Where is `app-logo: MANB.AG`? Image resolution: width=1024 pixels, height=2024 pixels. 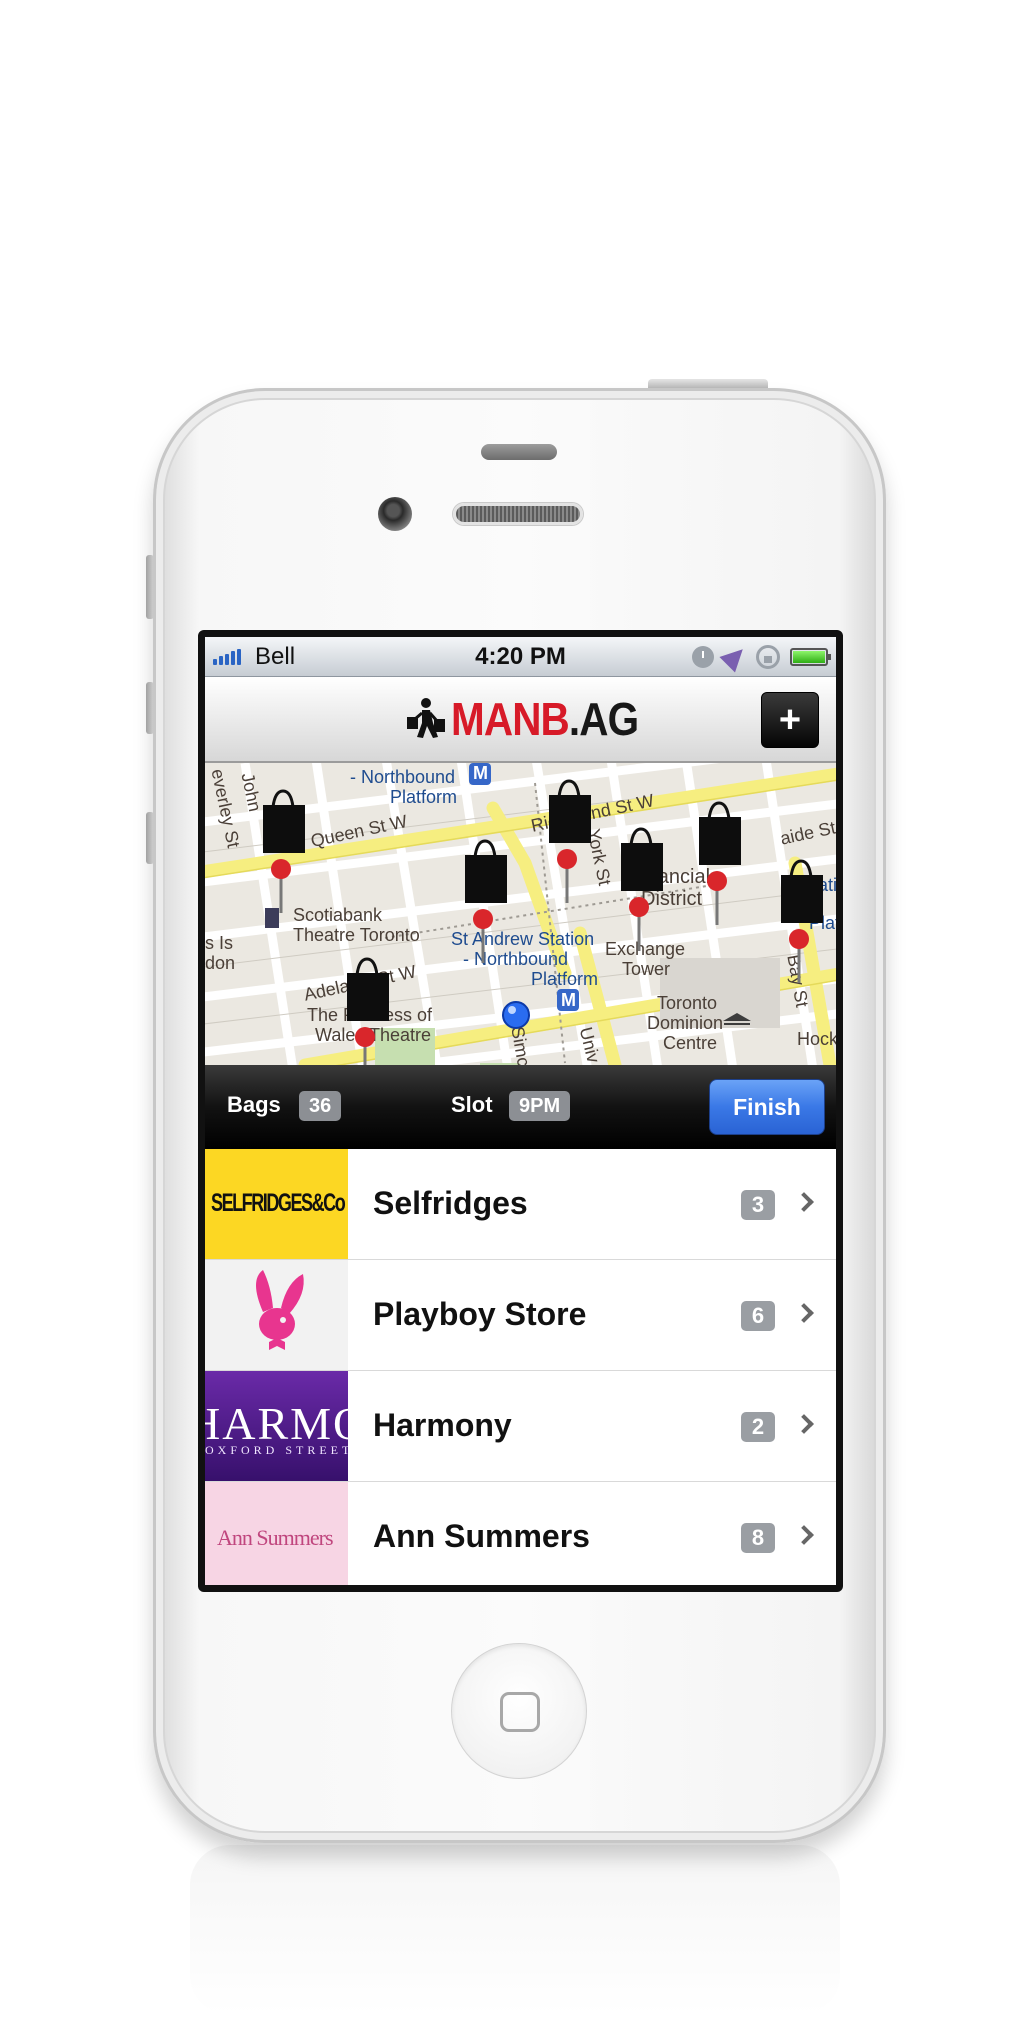
app-logo: MANB.AG is located at coordinates (534, 719).